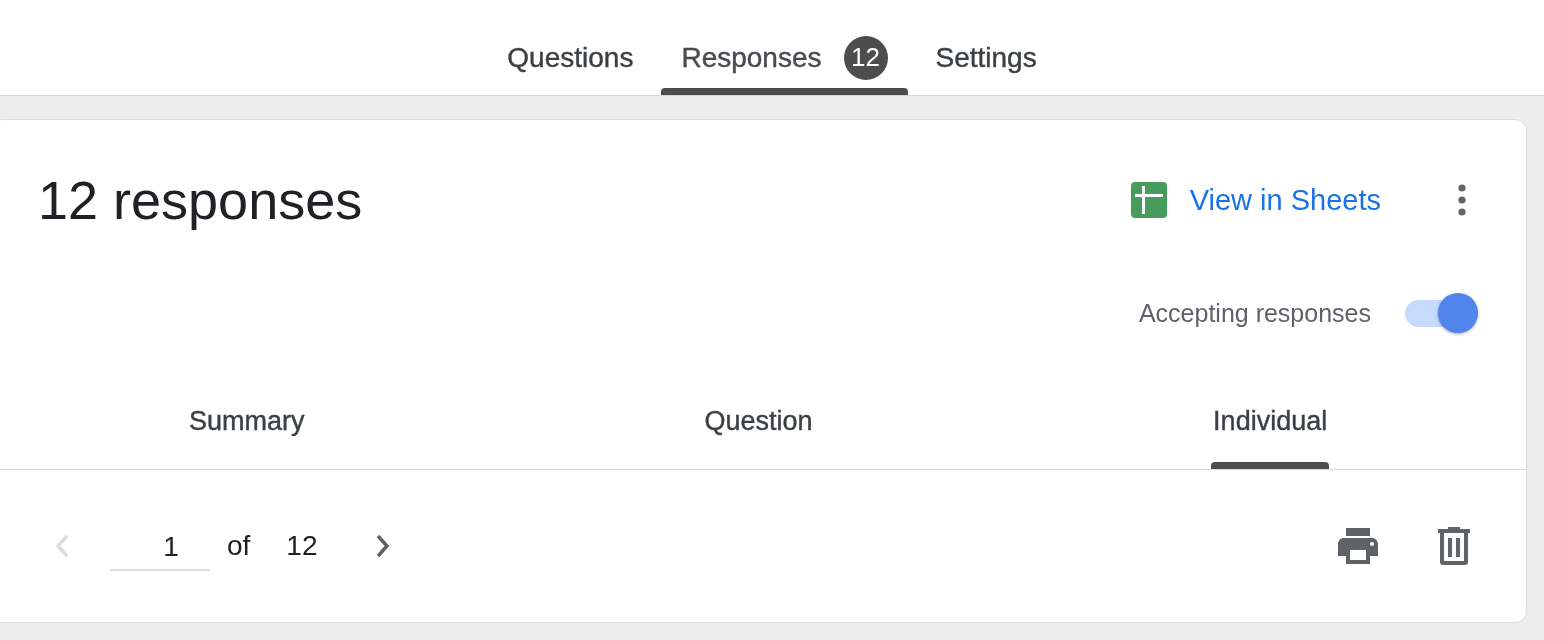  I want to click on chevron-right-icon, so click(382, 546).